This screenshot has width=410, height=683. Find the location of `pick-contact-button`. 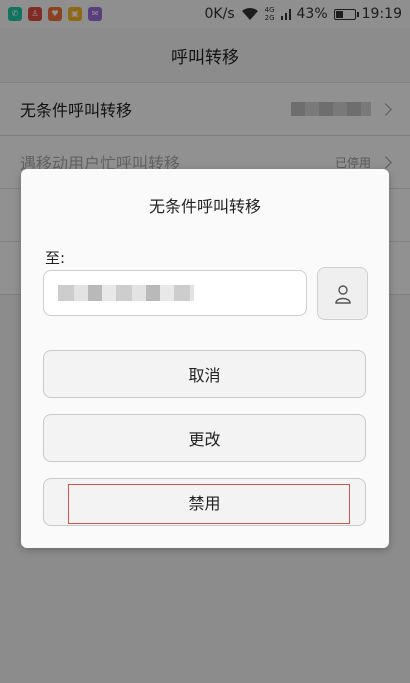

pick-contact-button is located at coordinates (342, 293).